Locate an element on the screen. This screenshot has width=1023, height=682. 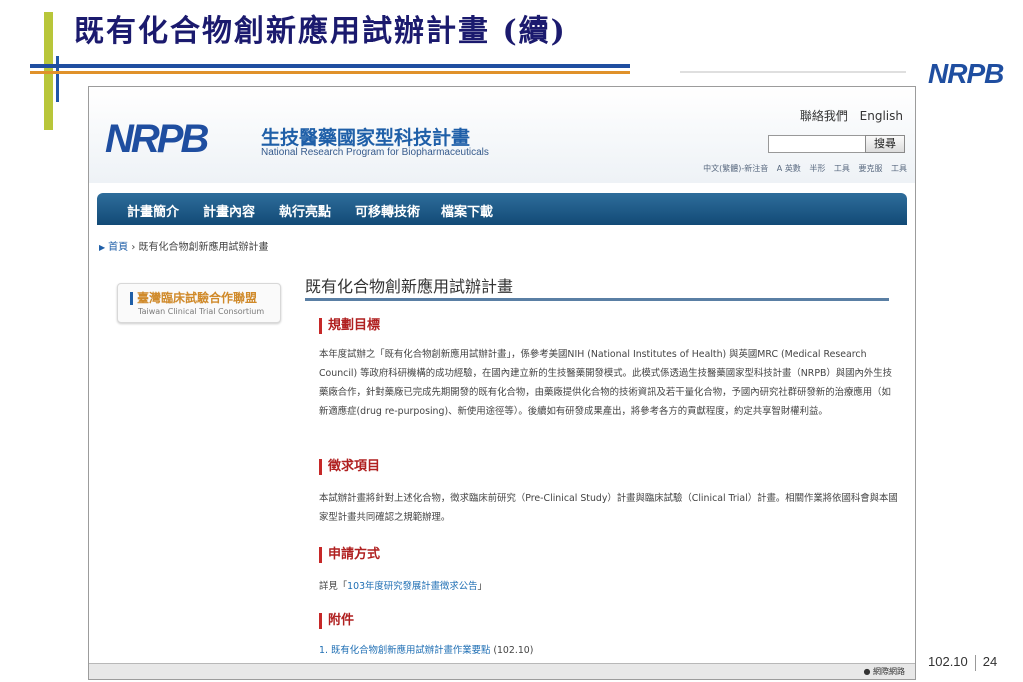
slide-page-number: 24 is located at coordinates (990, 661).